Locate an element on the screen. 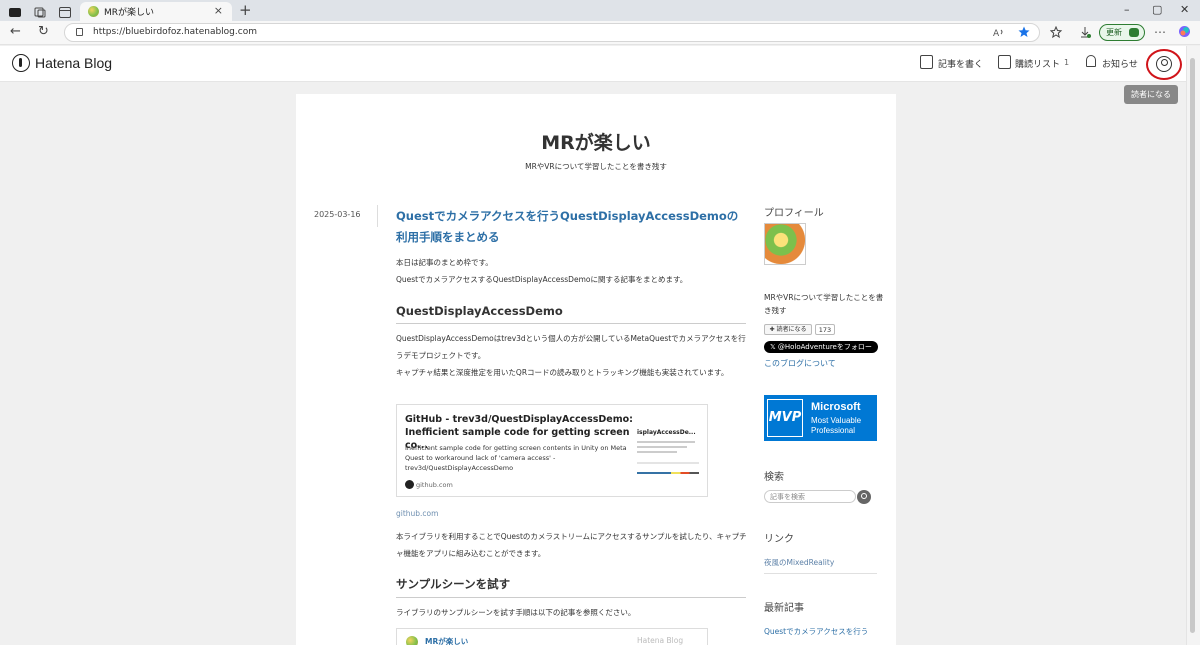  search-heading: 検索 is located at coordinates (774, 477).